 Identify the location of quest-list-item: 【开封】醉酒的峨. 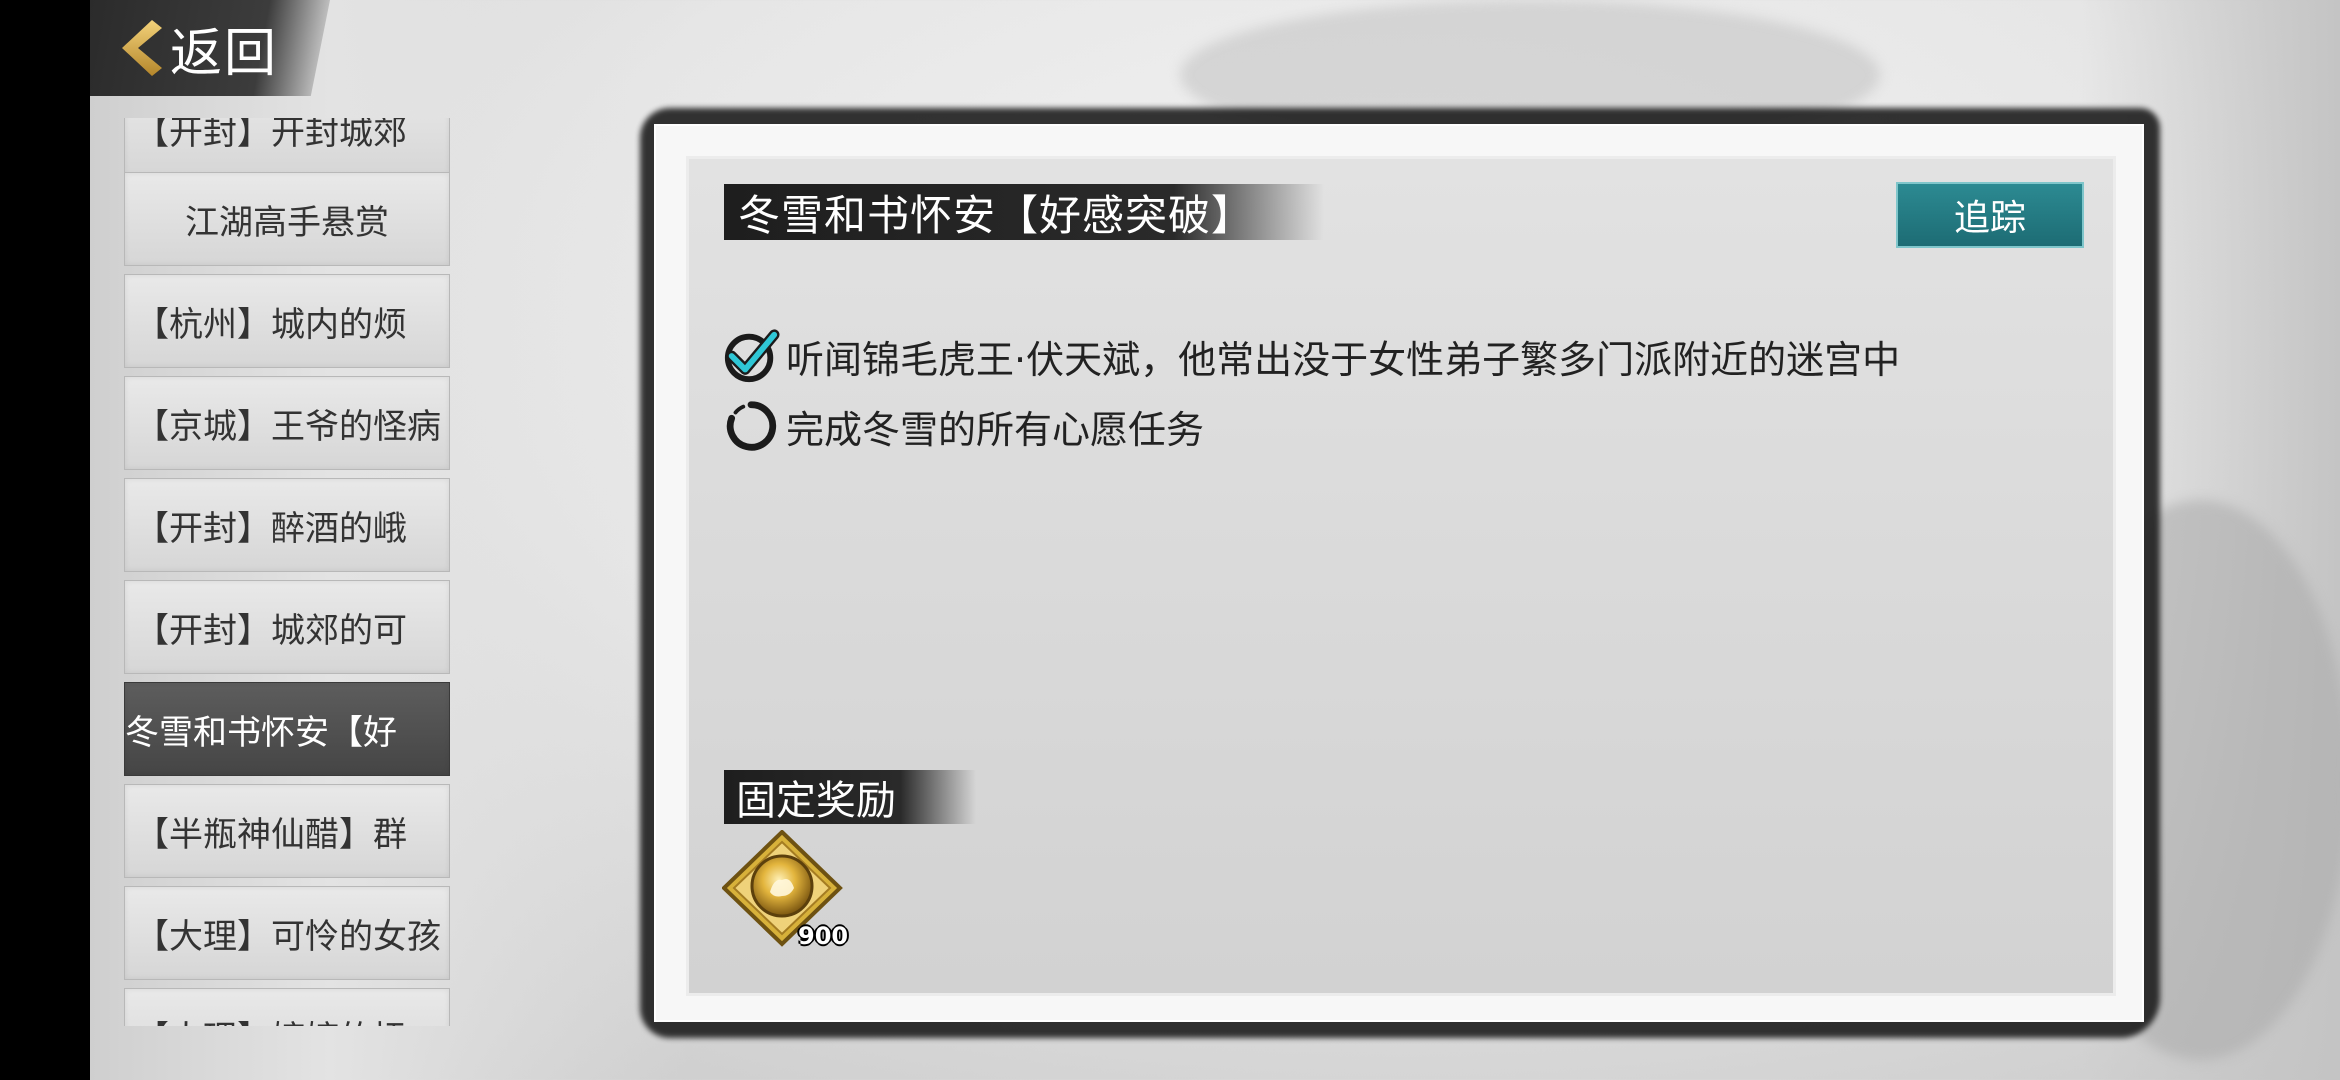
(287, 525).